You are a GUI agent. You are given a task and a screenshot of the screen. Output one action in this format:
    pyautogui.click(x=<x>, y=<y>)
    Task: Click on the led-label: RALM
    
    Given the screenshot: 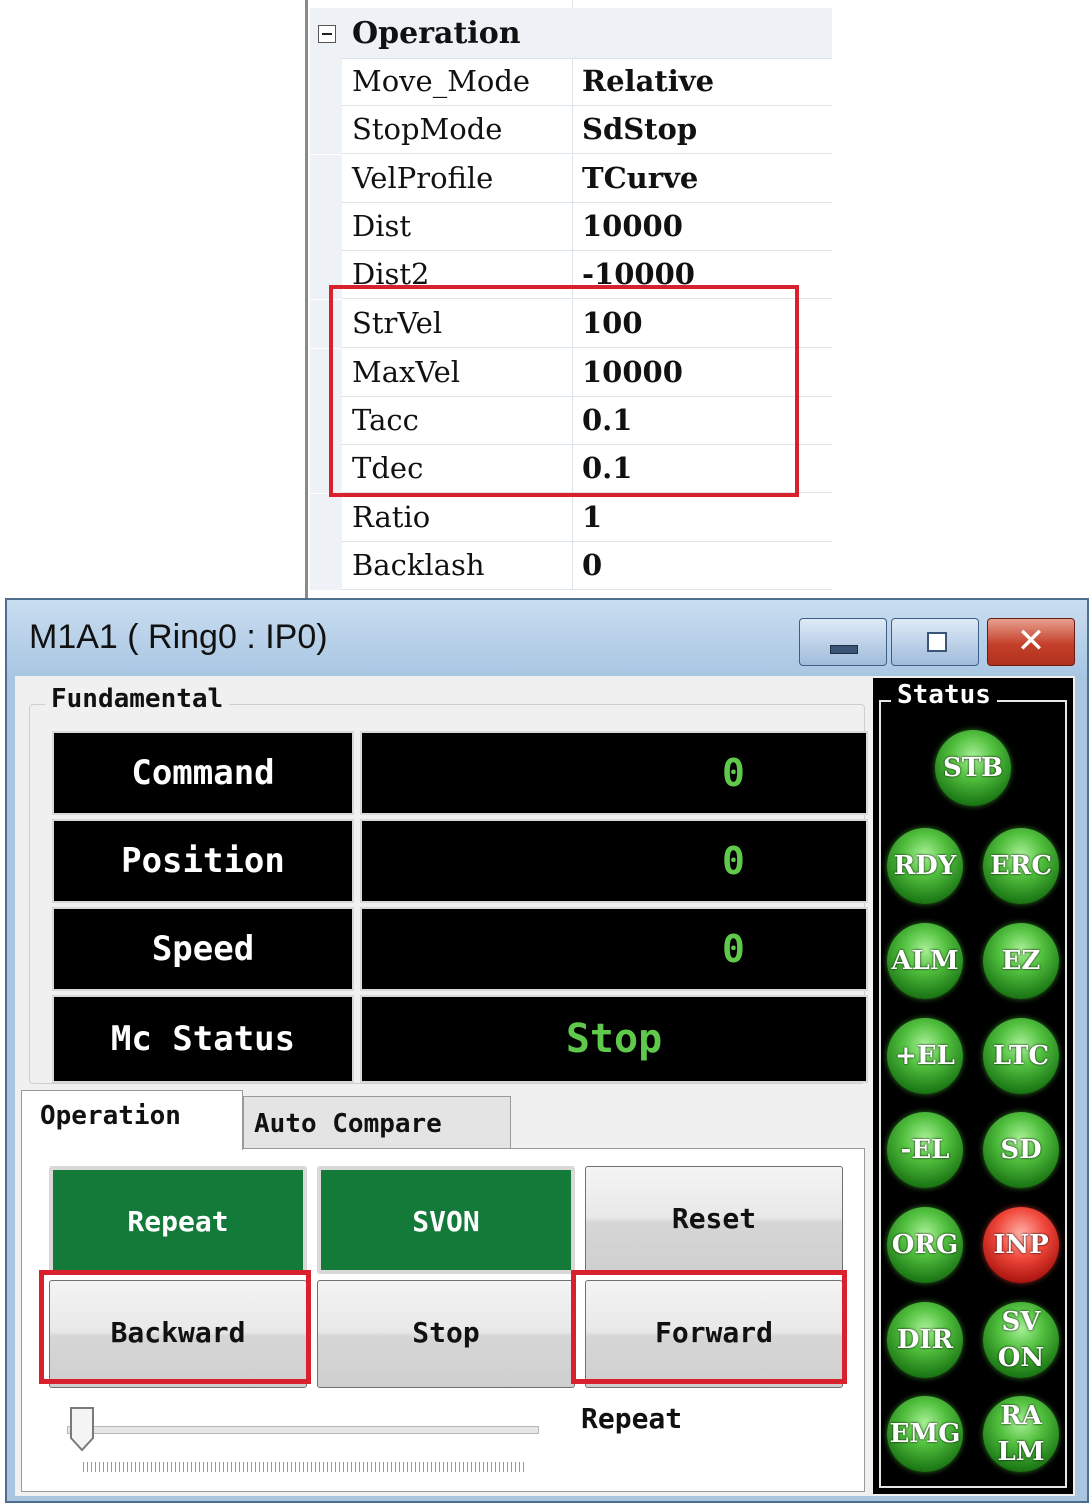 What is the action you would take?
    pyautogui.click(x=1021, y=1434)
    